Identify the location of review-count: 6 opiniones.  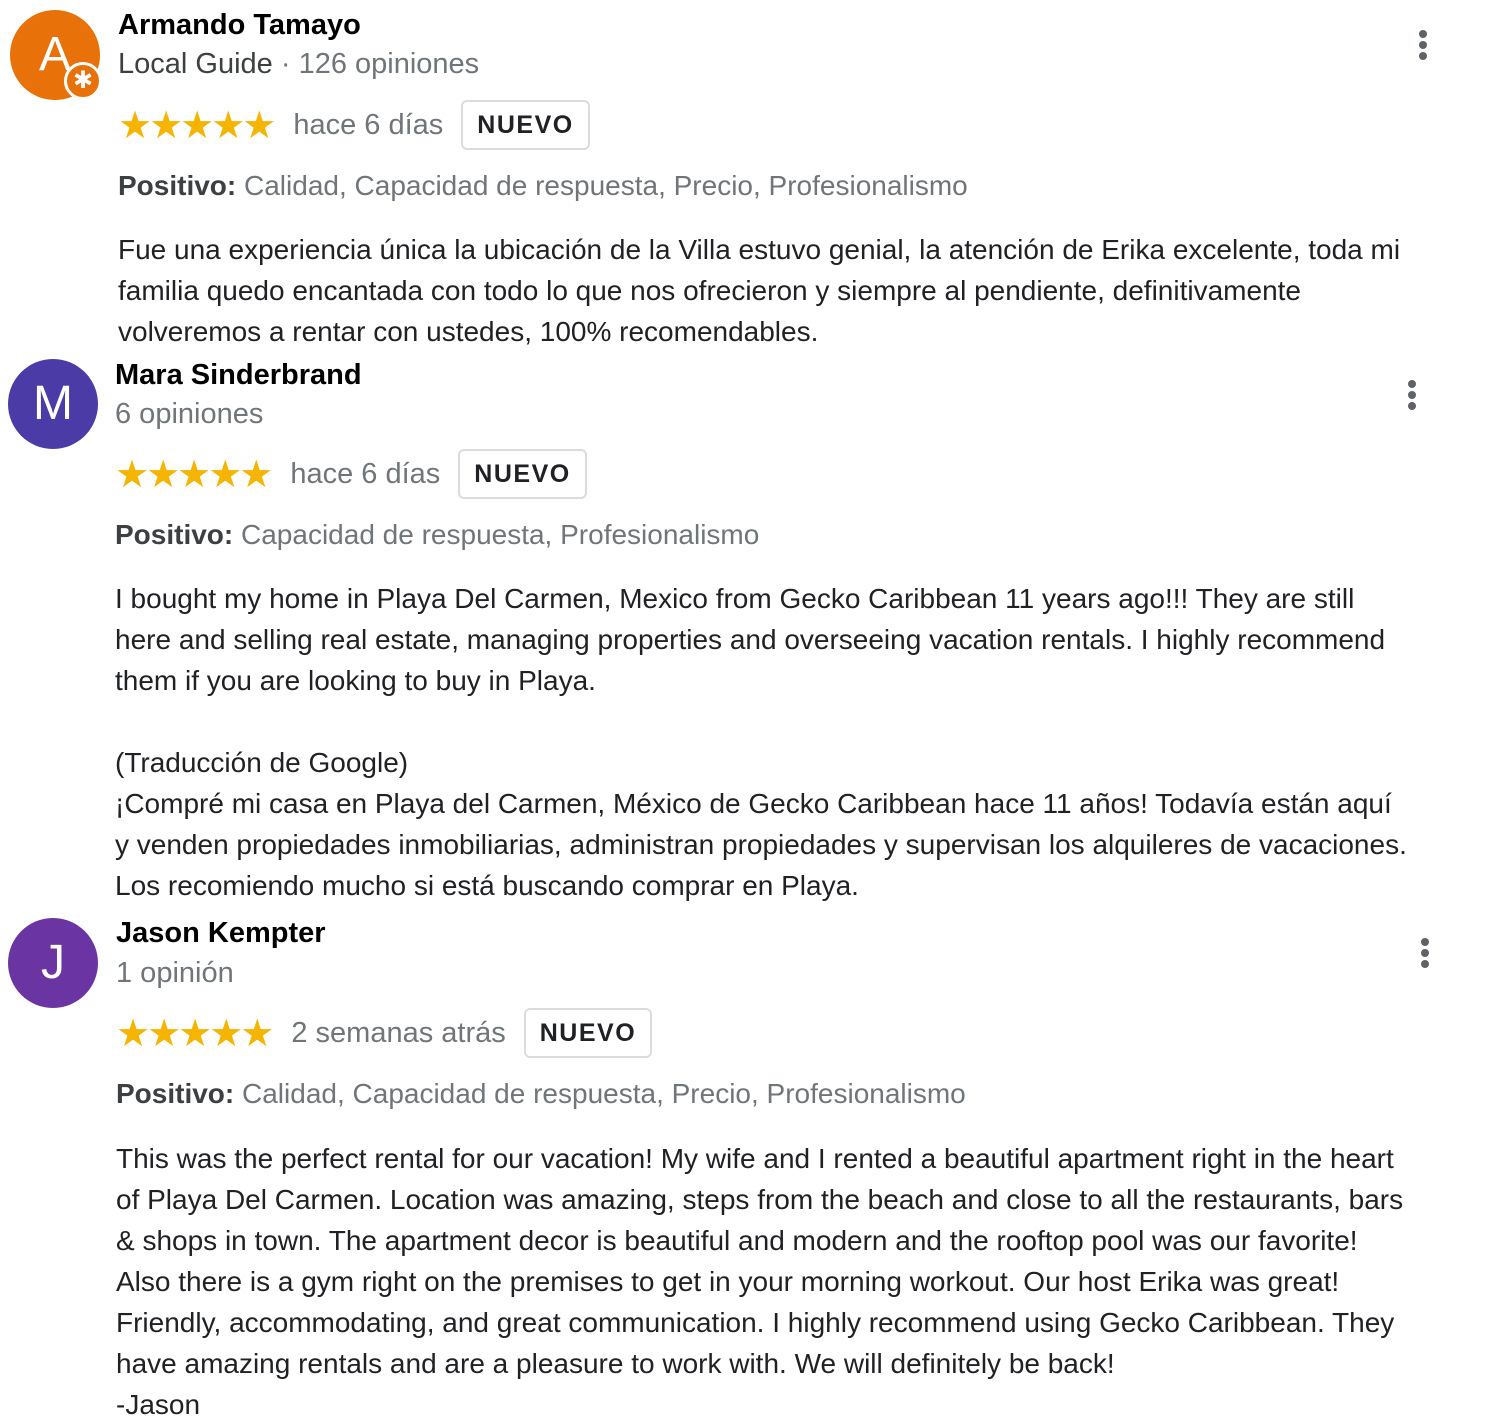
(189, 414).